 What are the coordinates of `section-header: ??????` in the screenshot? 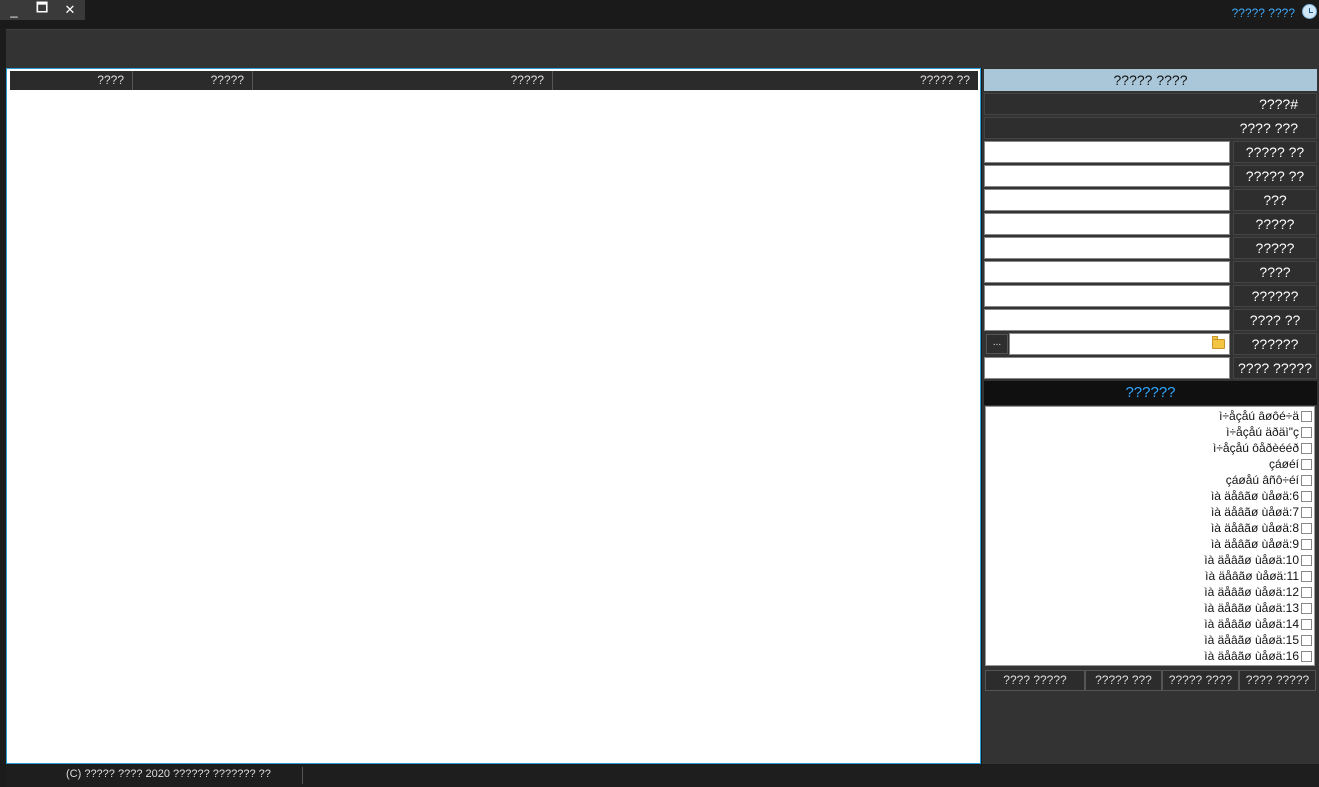 It's located at (1150, 393).